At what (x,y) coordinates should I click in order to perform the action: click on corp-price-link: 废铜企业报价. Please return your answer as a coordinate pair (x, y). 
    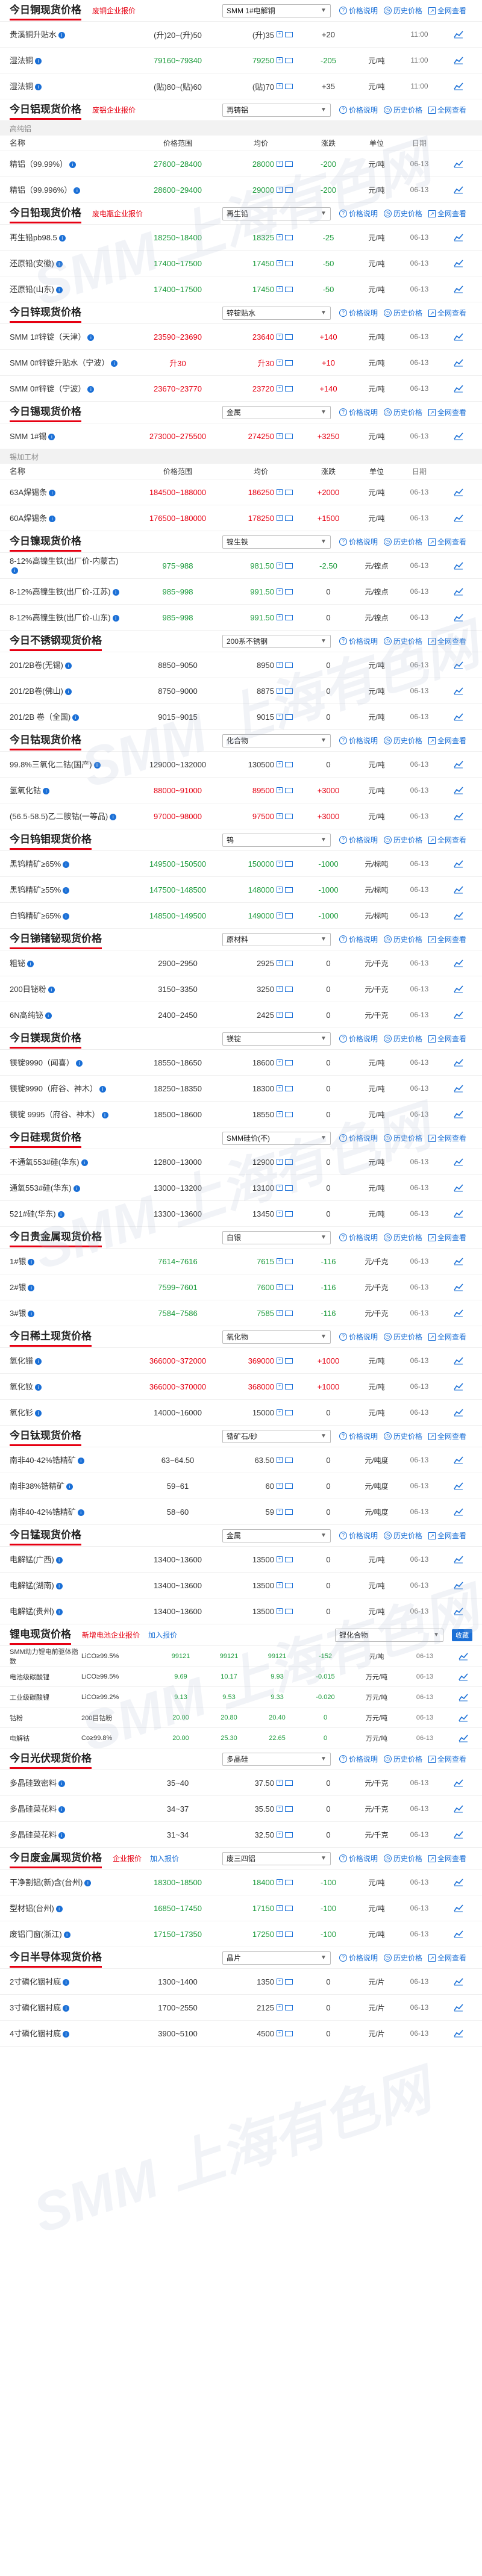
    Looking at the image, I should click on (114, 10).